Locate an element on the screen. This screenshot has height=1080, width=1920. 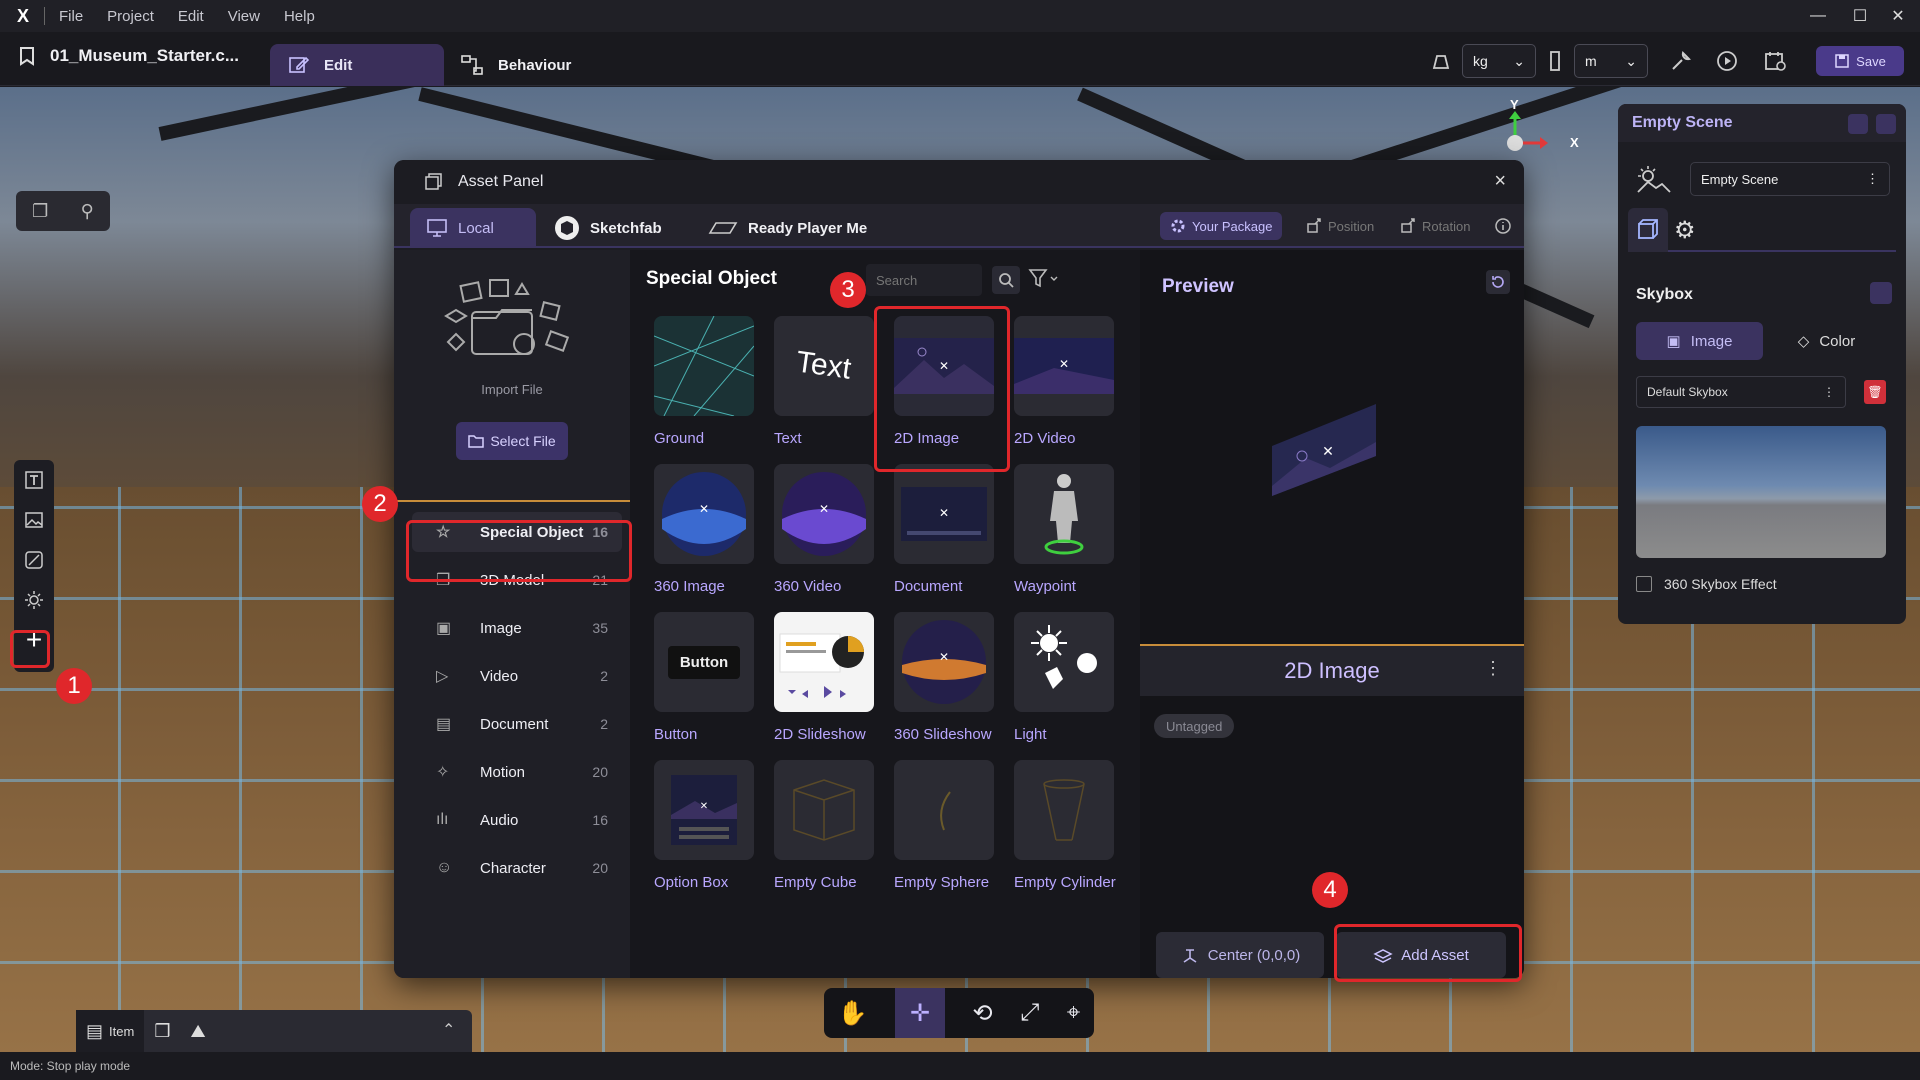
media-tool-icon is located at coordinates (34, 560).